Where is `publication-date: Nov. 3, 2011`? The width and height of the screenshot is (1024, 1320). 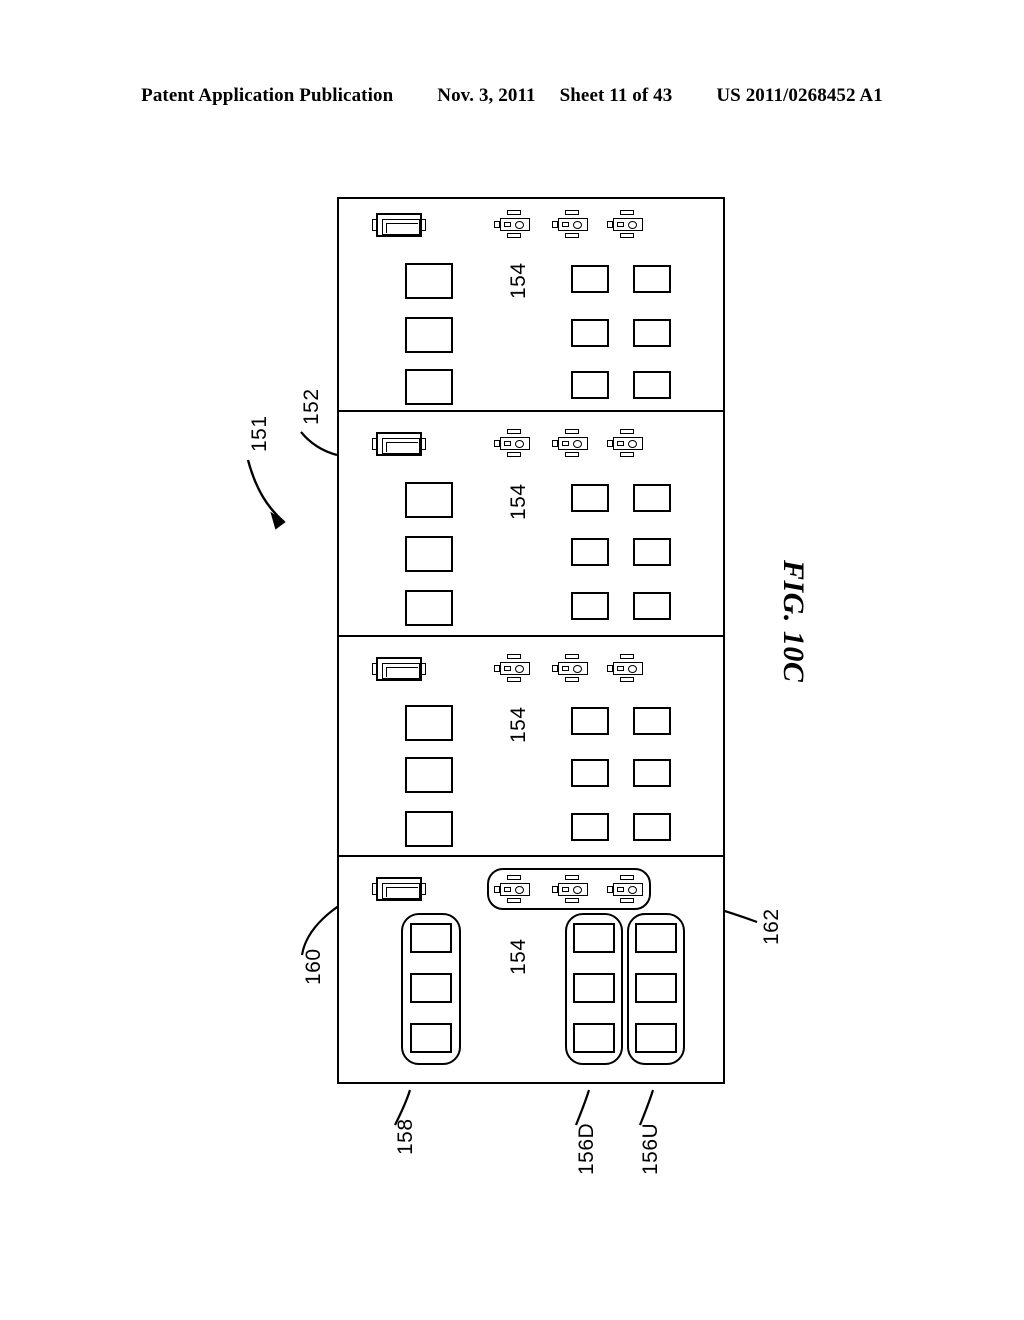
publication-date: Nov. 3, 2011 is located at coordinates (486, 95).